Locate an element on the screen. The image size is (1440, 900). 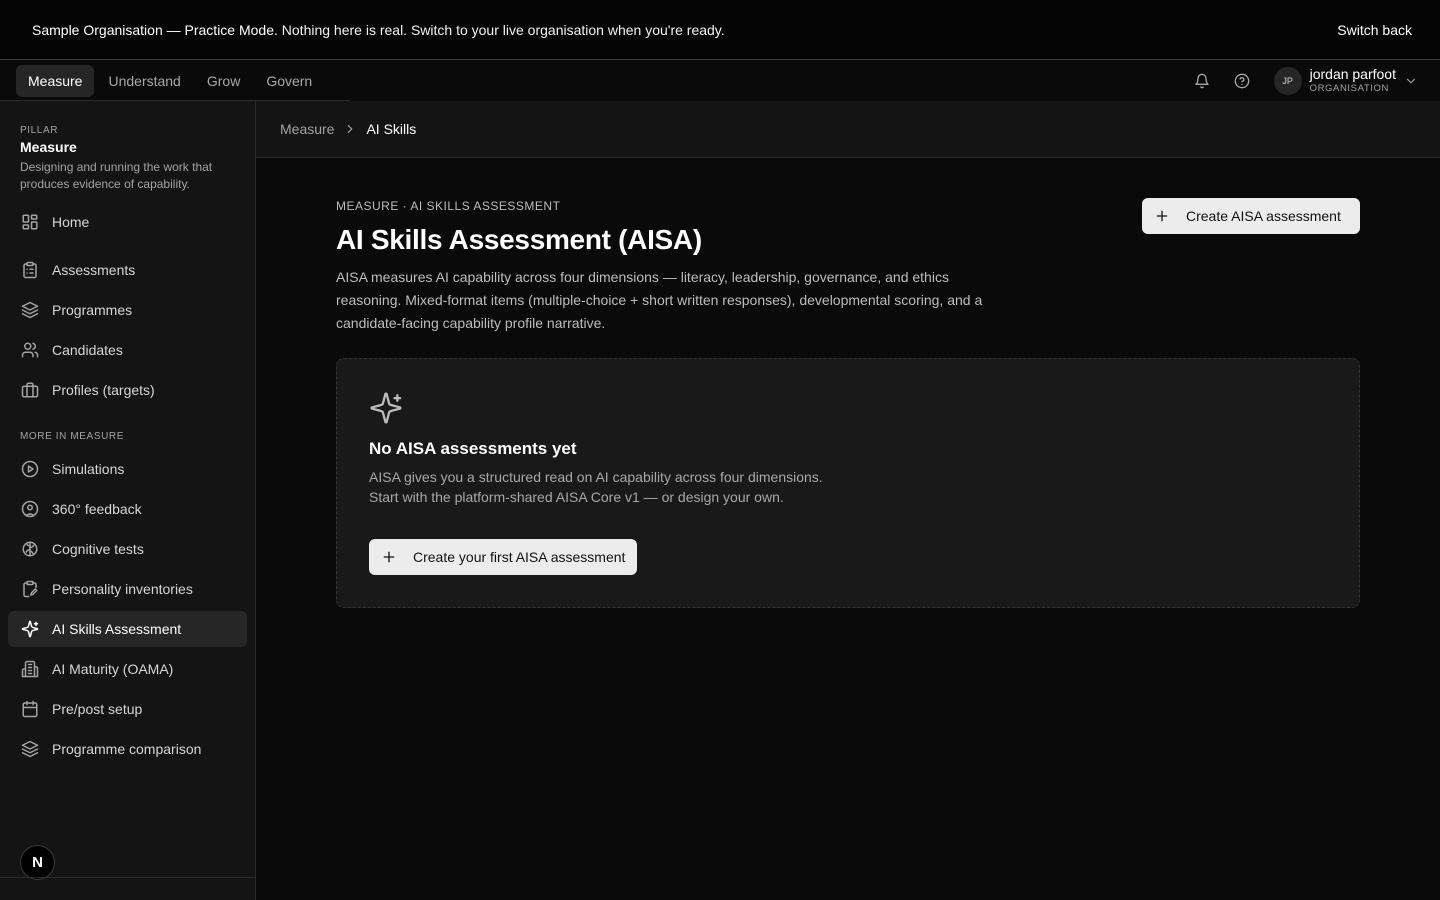
create-first-aisa-assessment-label: Create your first AISA assessment is located at coordinates (519, 557).